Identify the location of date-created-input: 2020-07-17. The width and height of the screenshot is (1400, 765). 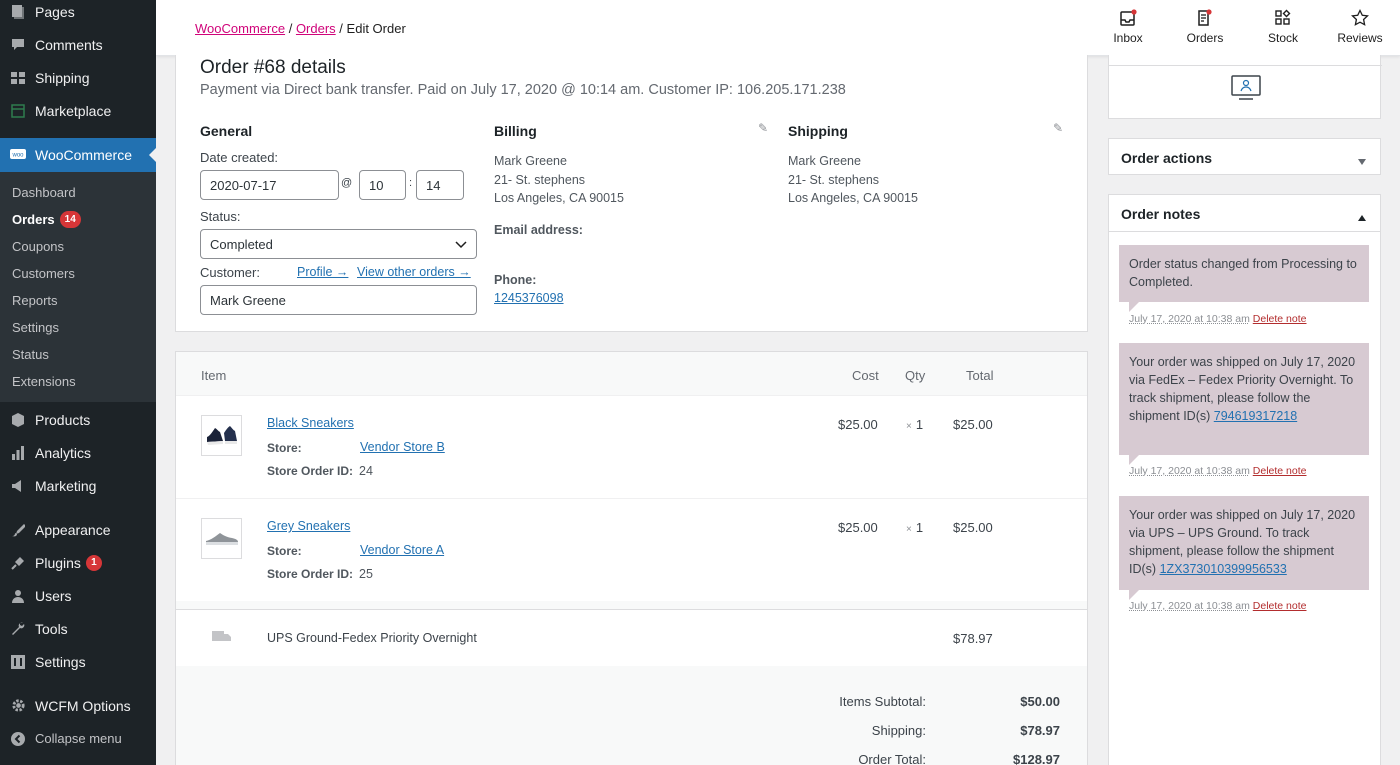
(269, 185).